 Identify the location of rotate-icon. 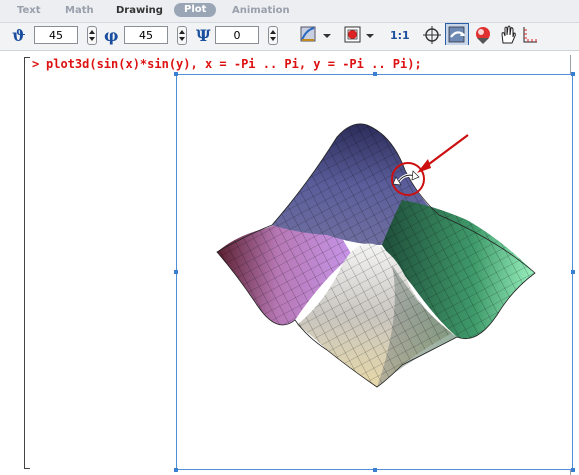
(457, 34).